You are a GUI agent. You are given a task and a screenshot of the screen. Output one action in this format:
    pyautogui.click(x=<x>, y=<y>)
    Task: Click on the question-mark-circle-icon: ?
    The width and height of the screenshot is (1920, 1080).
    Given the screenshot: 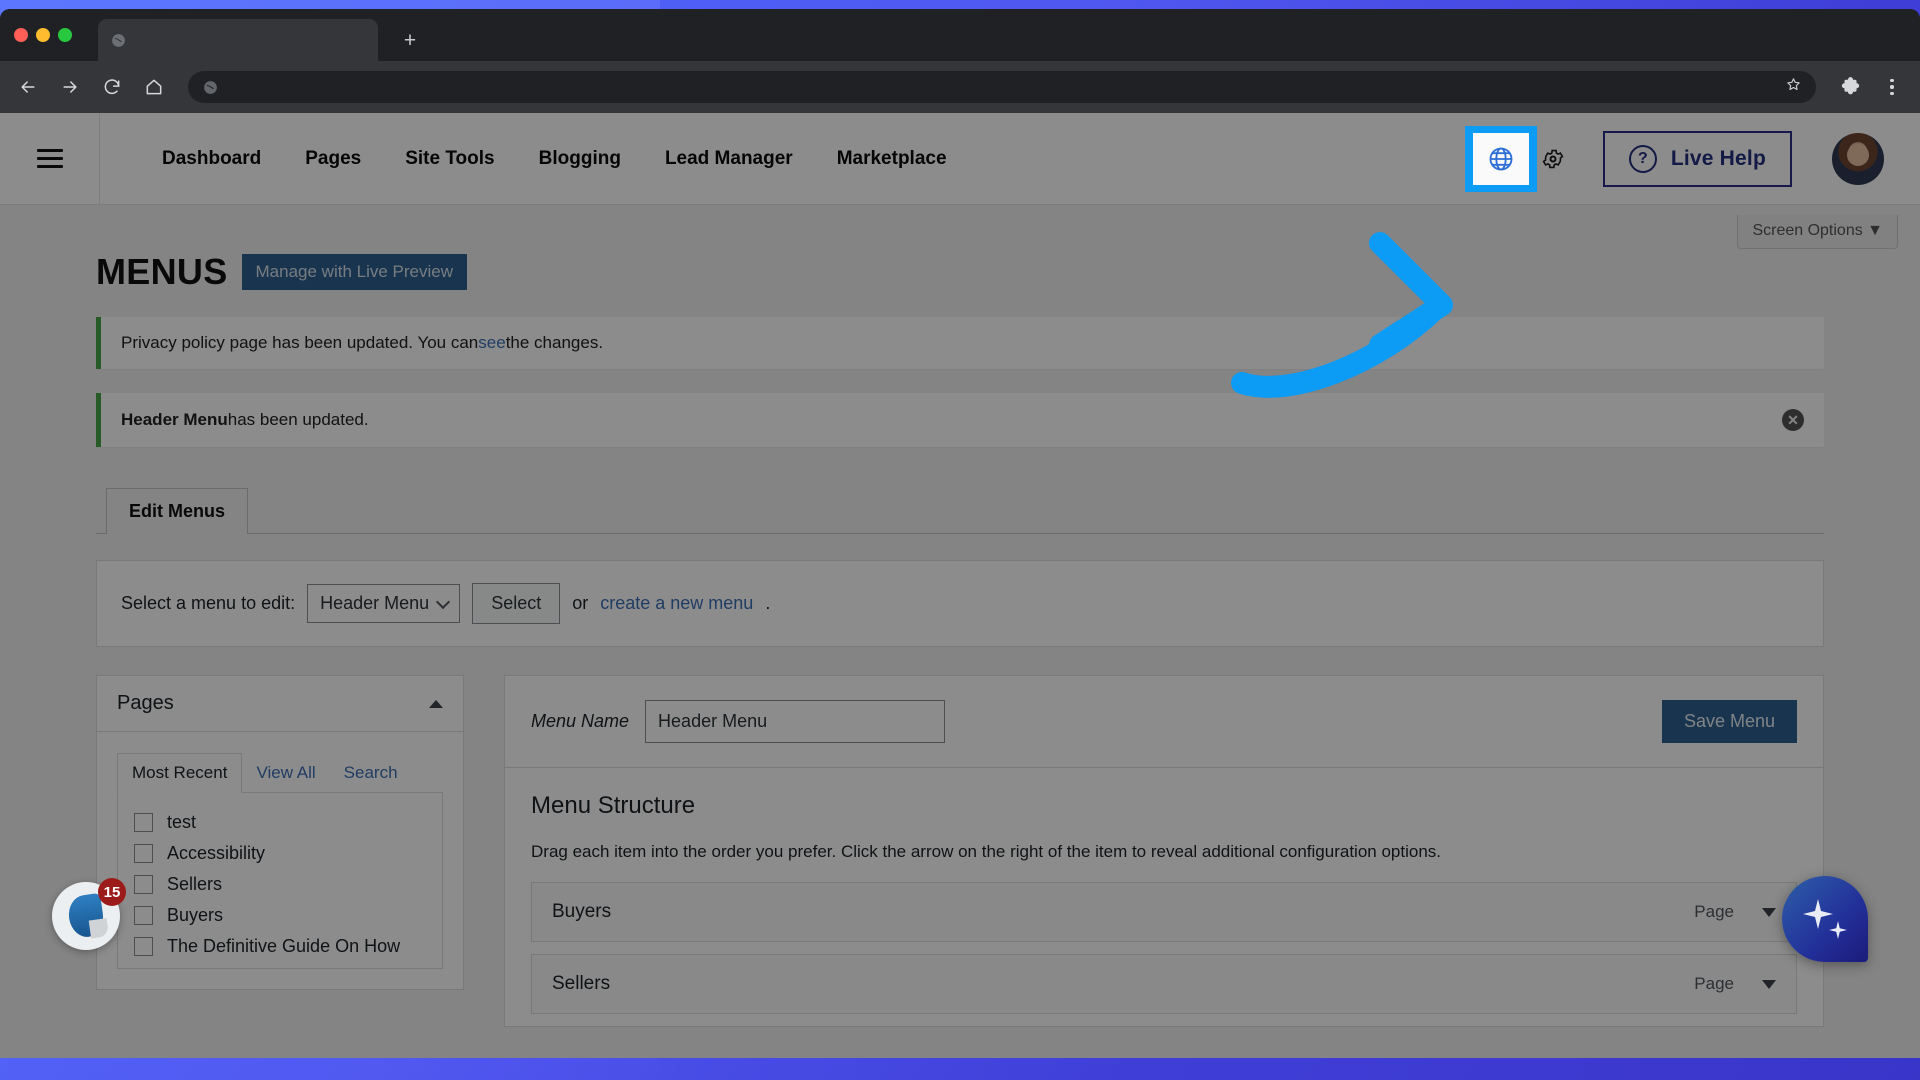 What is the action you would take?
    pyautogui.click(x=1642, y=158)
    